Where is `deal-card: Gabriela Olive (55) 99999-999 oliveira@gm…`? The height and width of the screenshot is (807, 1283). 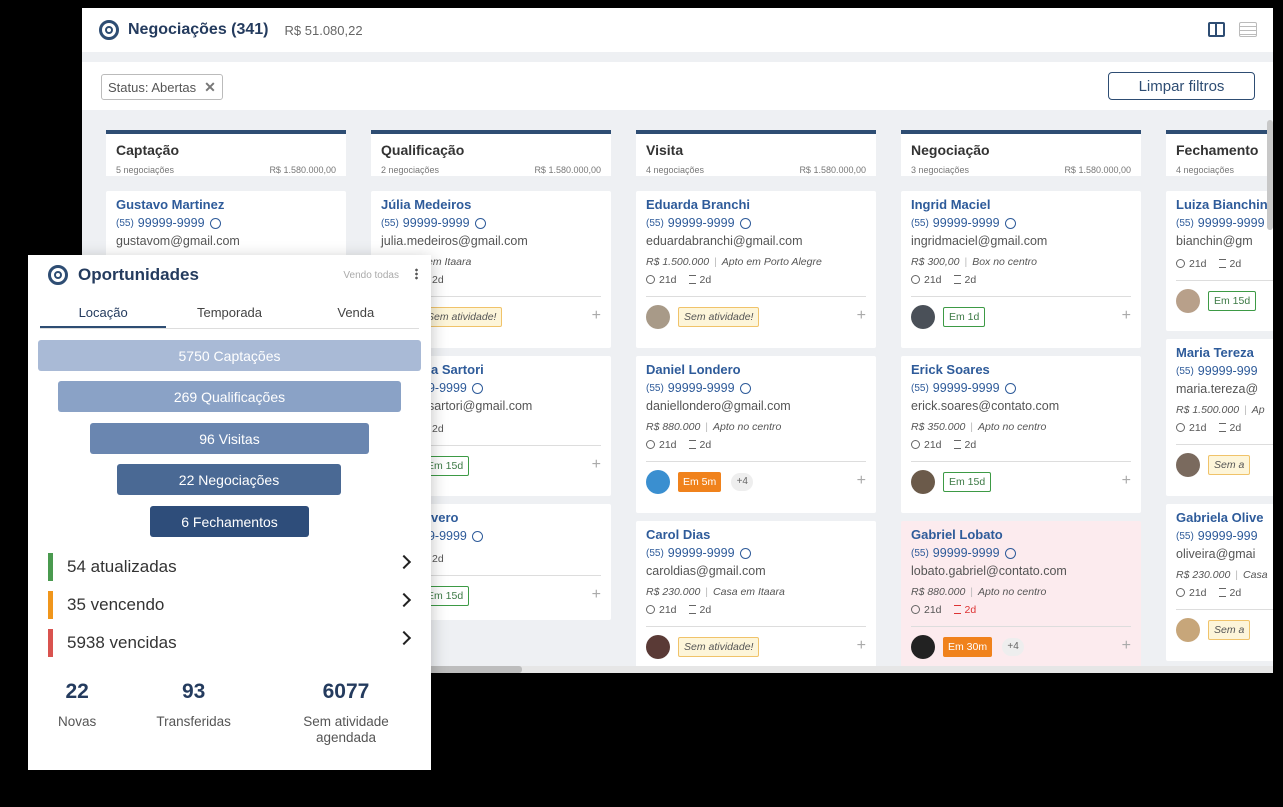 deal-card: Gabriela Olive (55) 99999-999 oliveira@gm… is located at coordinates (1219, 582).